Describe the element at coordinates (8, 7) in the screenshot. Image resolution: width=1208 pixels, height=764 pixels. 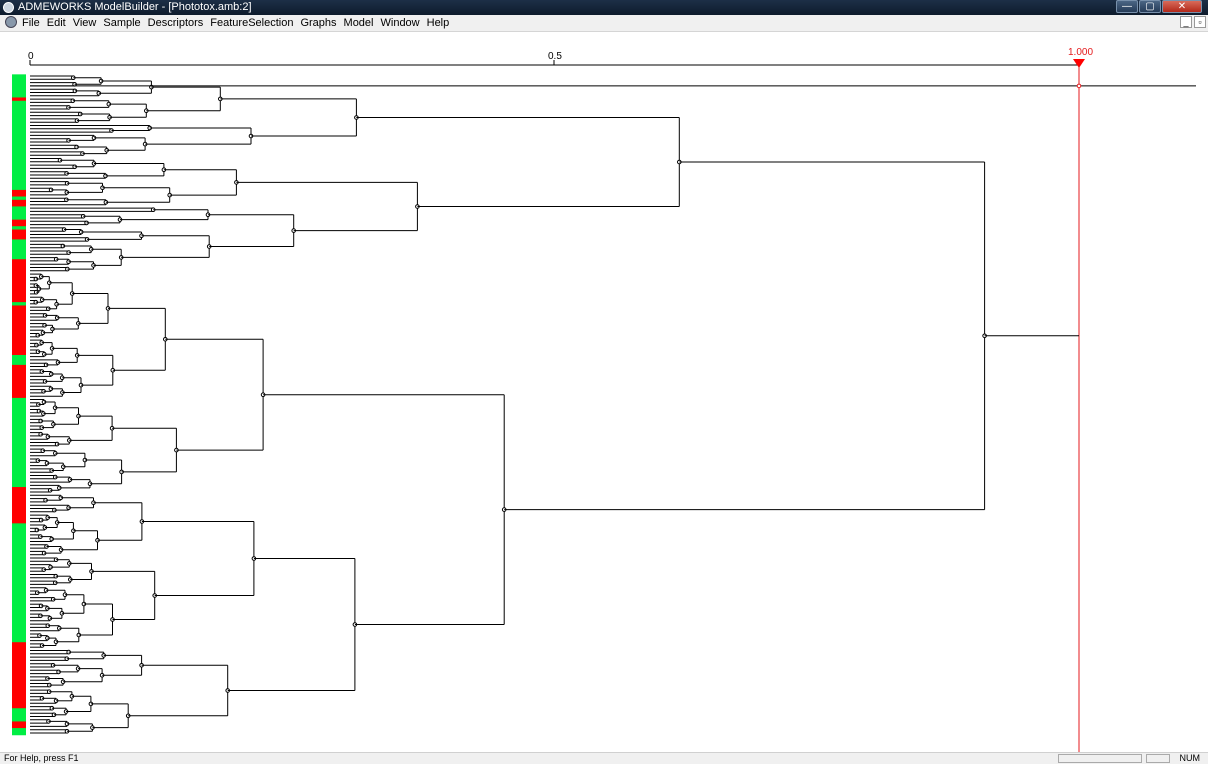
I see `app-icon` at that location.